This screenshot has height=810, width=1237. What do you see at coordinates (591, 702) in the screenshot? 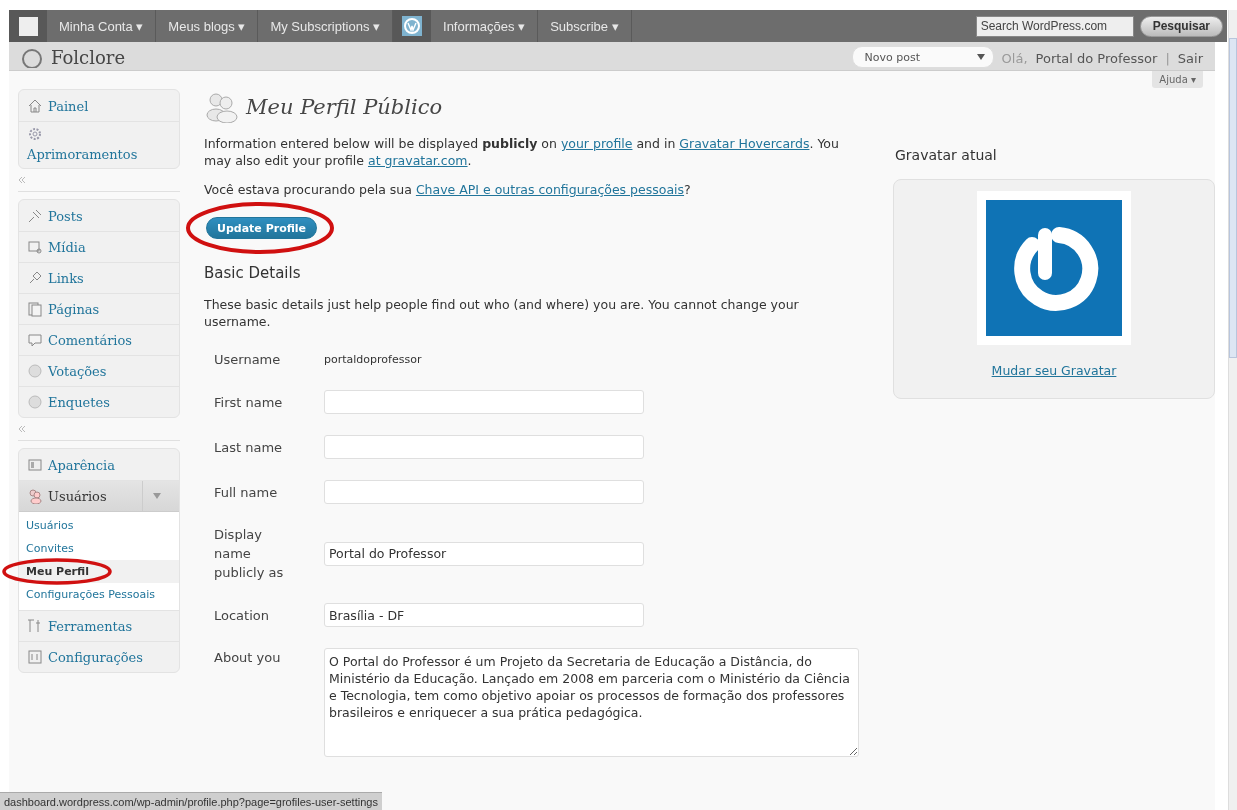
I see `text-area: O Portal do Professor é um Projeto da Secretaria de Educação a Distância, do Ministério da Educação. Lançado em 2008 em parceria com o Ministério da Ciência e Tecnologia, tem como objetivo apoiar os processos de formação dos professores brasileiros e enriquecer a sua prática pedagógica.` at bounding box center [591, 702].